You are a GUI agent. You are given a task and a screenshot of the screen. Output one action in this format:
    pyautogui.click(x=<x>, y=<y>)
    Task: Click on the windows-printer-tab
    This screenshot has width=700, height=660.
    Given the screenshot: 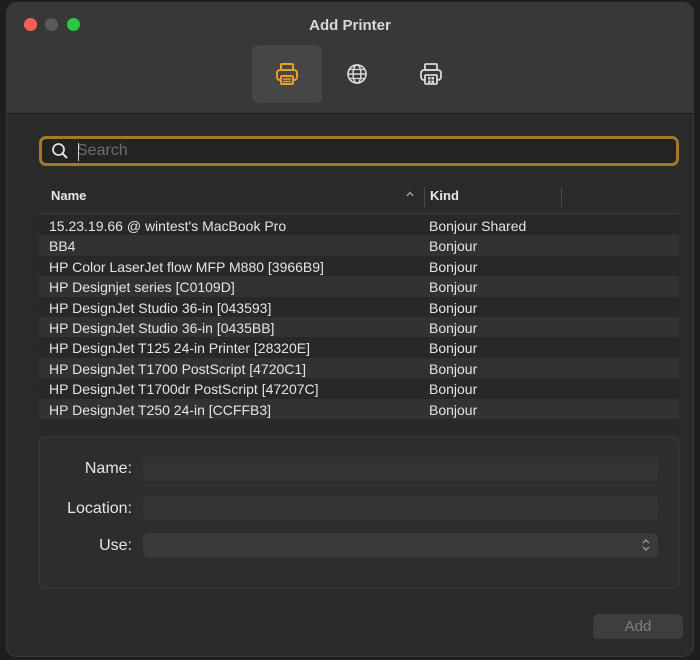 What is the action you would take?
    pyautogui.click(x=431, y=74)
    